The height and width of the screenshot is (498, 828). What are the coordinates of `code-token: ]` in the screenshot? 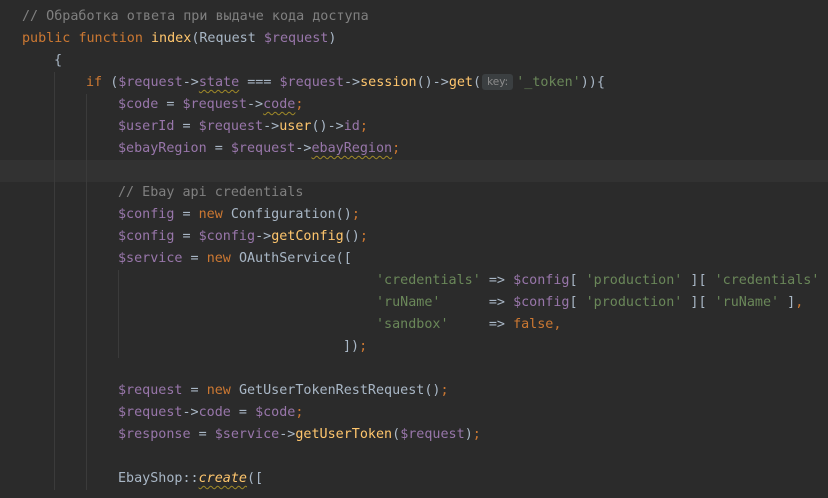 It's located at (787, 302).